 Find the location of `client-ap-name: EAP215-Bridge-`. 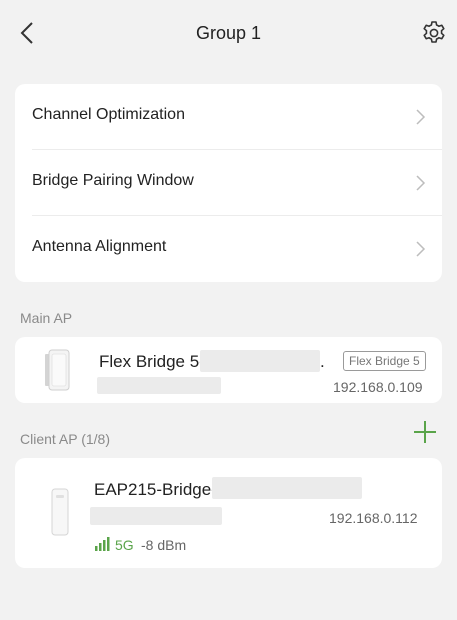

client-ap-name: EAP215-Bridge- is located at coordinates (155, 489).